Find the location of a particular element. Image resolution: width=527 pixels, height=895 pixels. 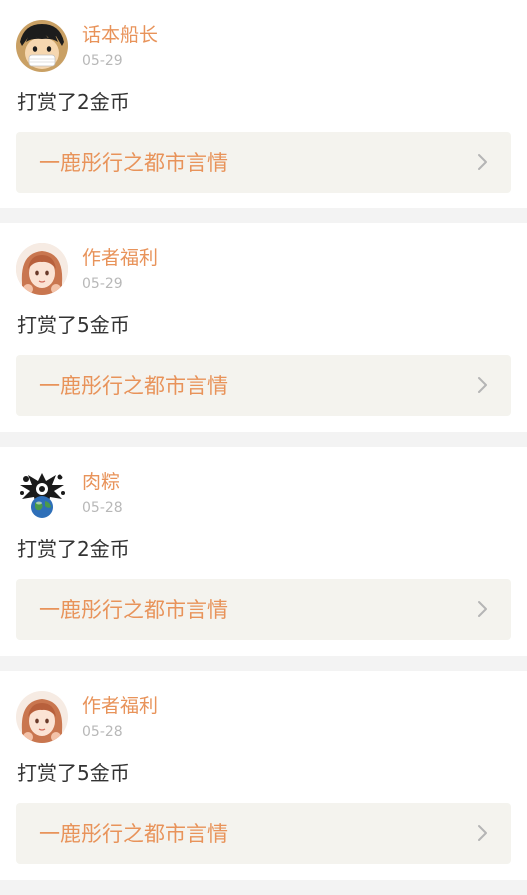

user-name: 话本船长 is located at coordinates (120, 35).